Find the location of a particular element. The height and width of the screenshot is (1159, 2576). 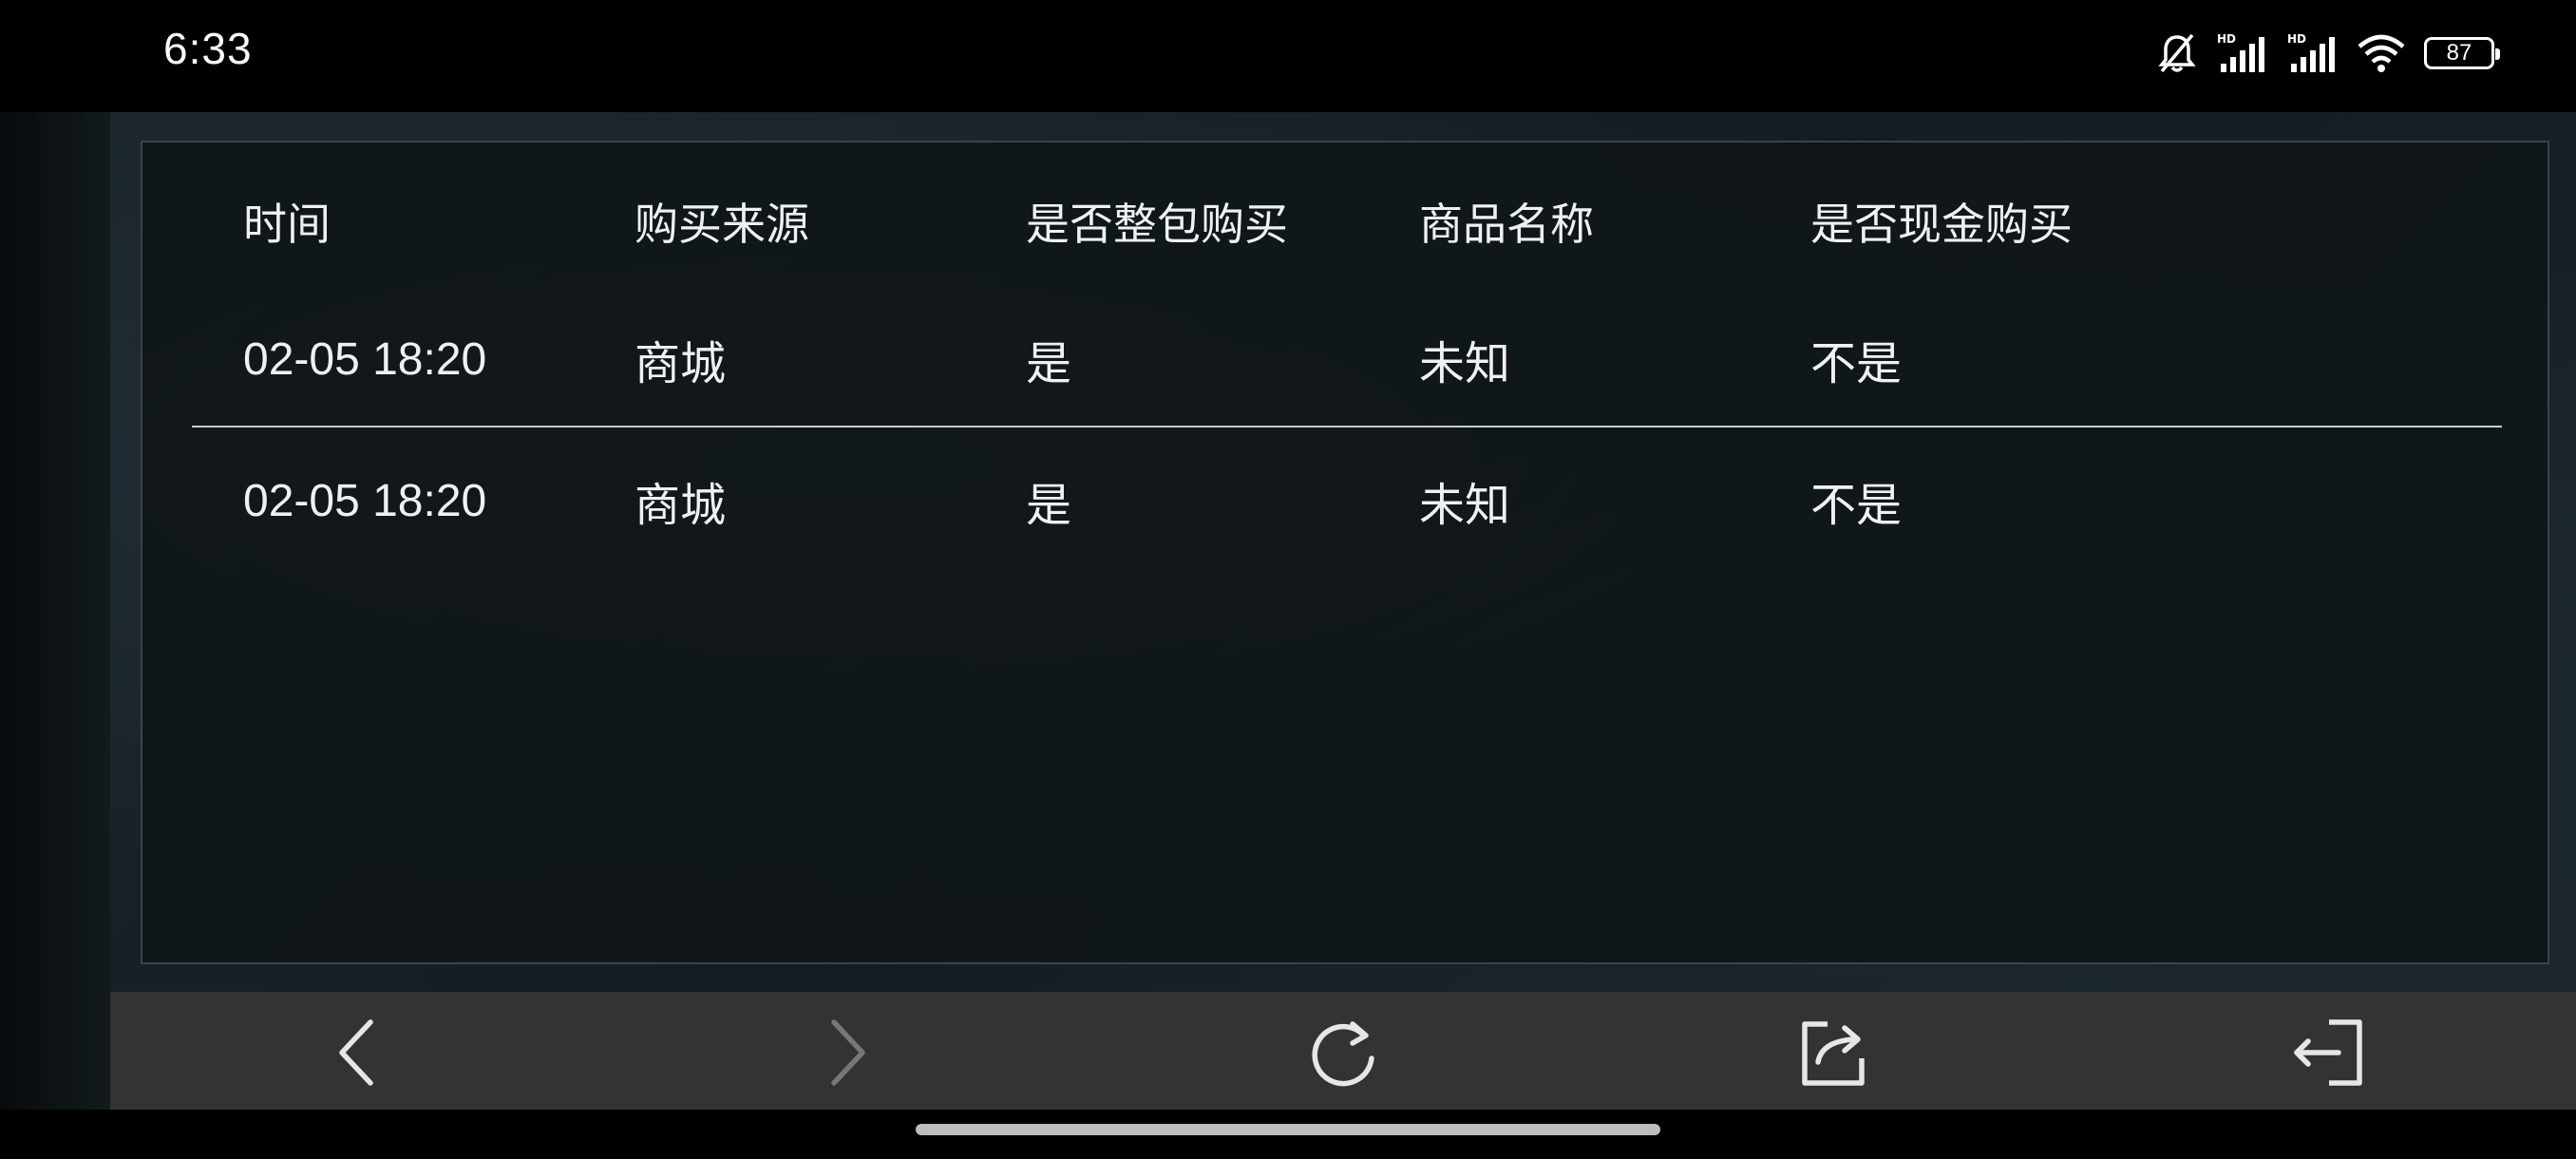

gesture-area is located at coordinates (1288, 1134).